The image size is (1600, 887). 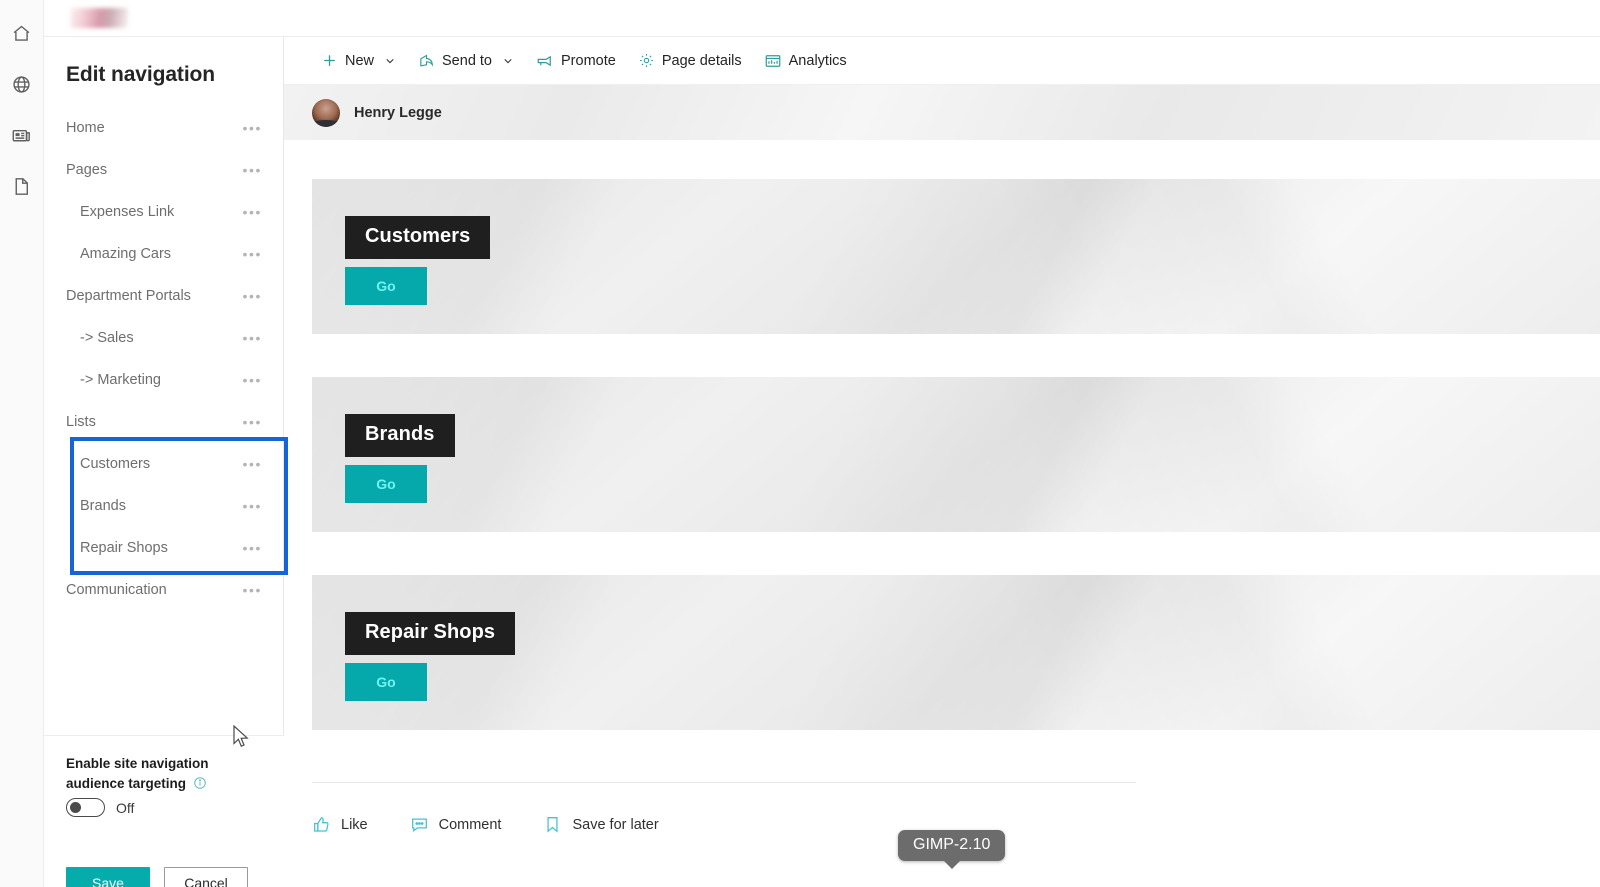 I want to click on nav-item-customers: Customers •••, so click(x=164, y=464).